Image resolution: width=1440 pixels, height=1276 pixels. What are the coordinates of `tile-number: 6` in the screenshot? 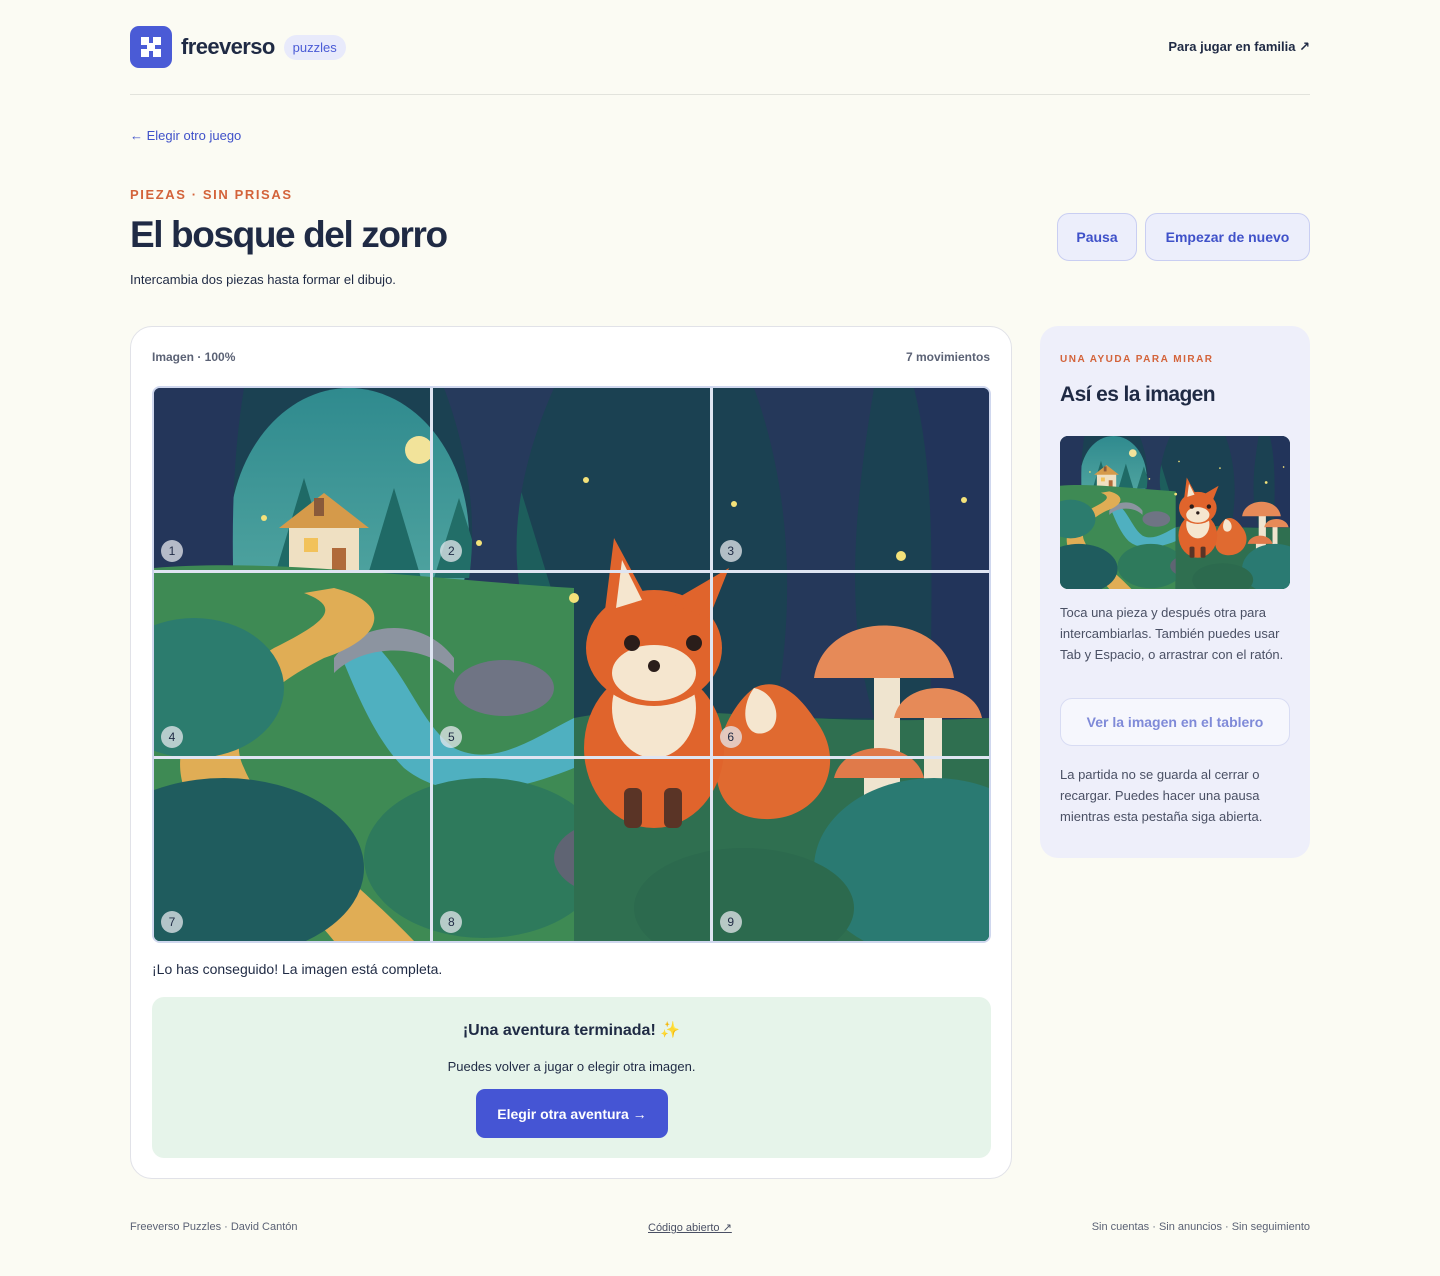 It's located at (730, 736).